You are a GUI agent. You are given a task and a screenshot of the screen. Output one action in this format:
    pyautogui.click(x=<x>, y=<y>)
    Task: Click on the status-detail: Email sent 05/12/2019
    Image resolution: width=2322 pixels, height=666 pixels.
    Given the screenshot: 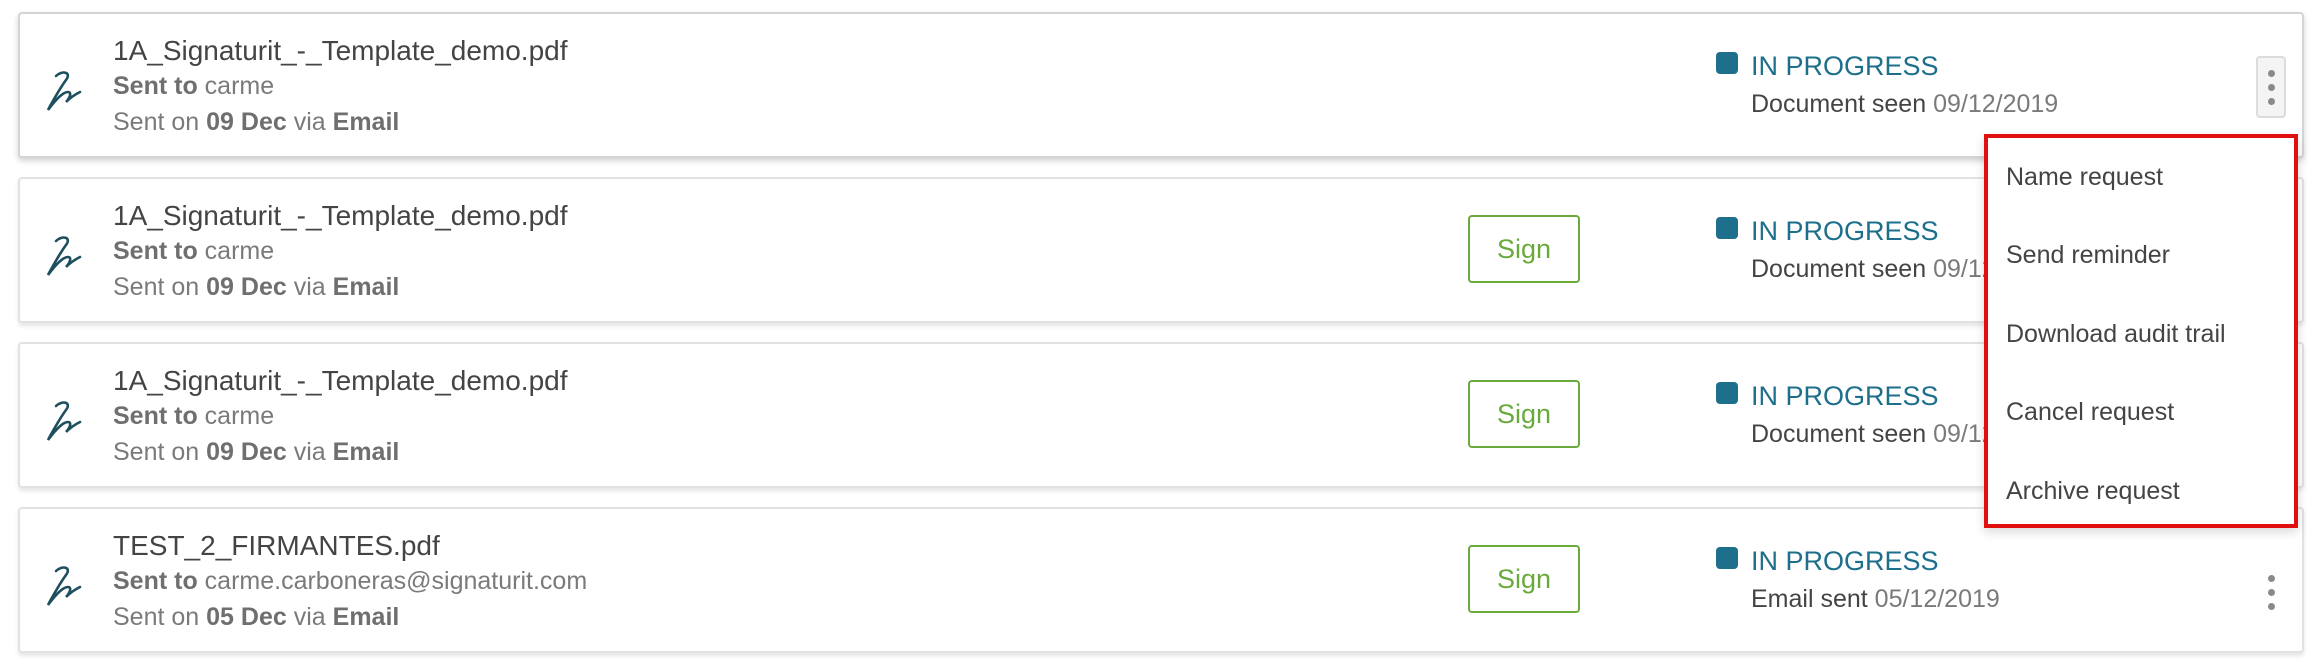 What is the action you would take?
    pyautogui.click(x=1875, y=599)
    